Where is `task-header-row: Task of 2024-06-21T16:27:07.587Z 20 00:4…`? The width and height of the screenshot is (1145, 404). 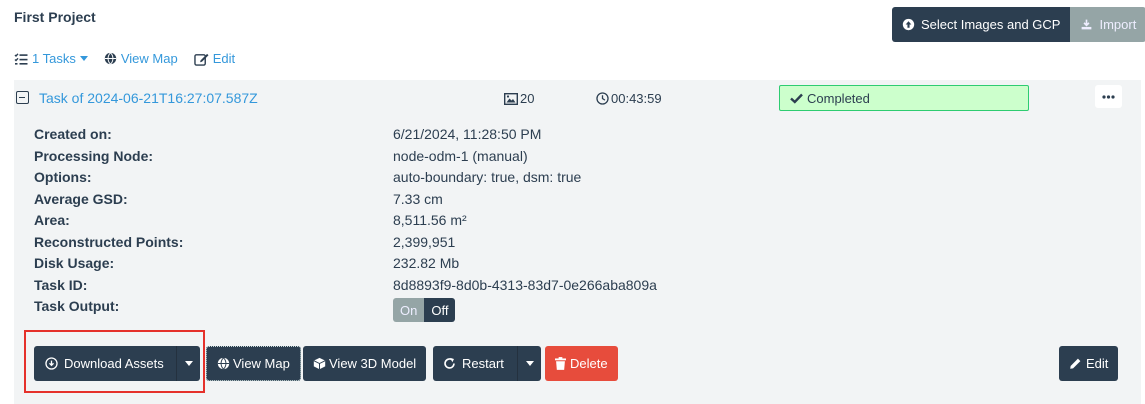 task-header-row: Task of 2024-06-21T16:27:07.587Z 20 00:4… is located at coordinates (577, 99).